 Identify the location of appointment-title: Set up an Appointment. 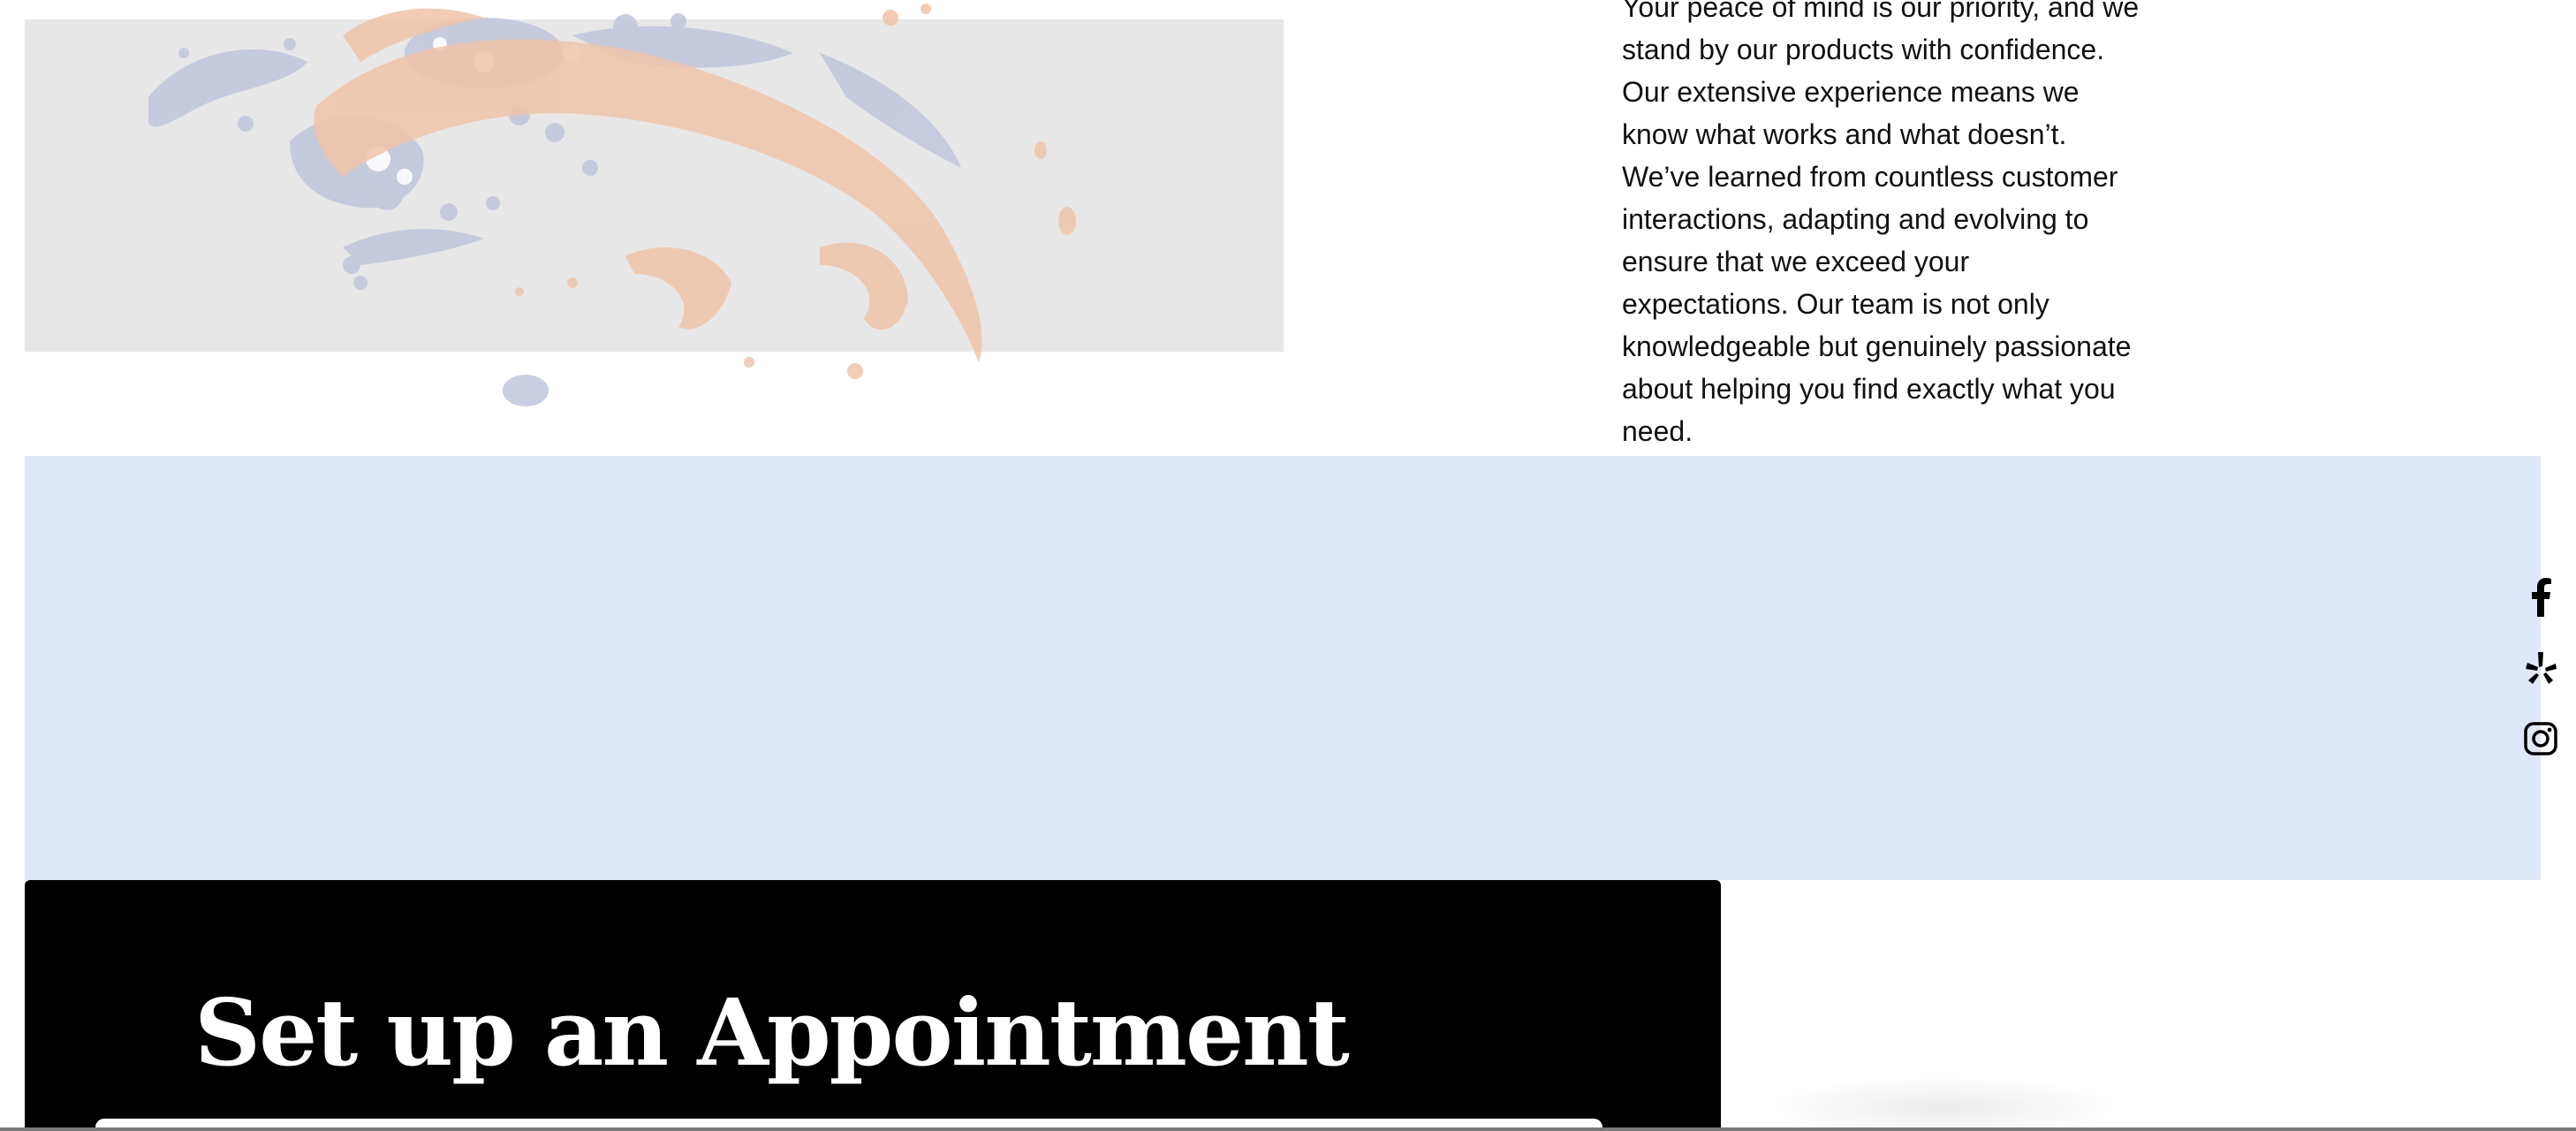
(772, 1032).